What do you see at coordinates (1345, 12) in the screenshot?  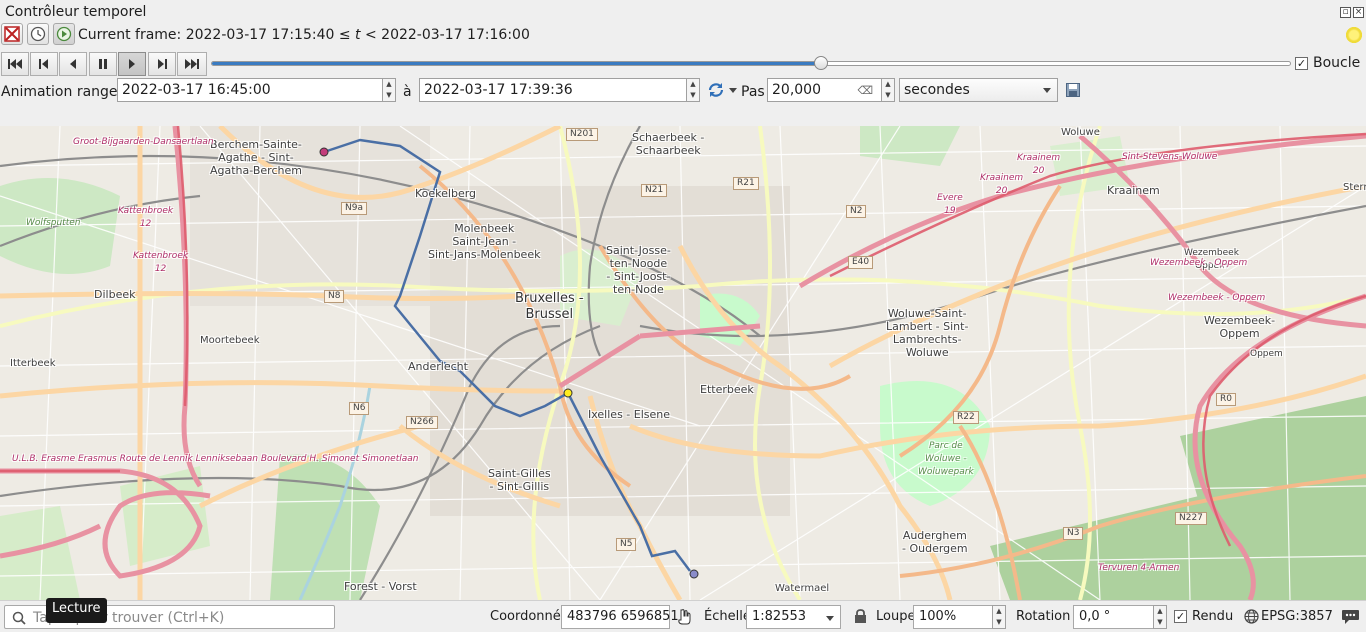 I see `float-icon: ▫` at bounding box center [1345, 12].